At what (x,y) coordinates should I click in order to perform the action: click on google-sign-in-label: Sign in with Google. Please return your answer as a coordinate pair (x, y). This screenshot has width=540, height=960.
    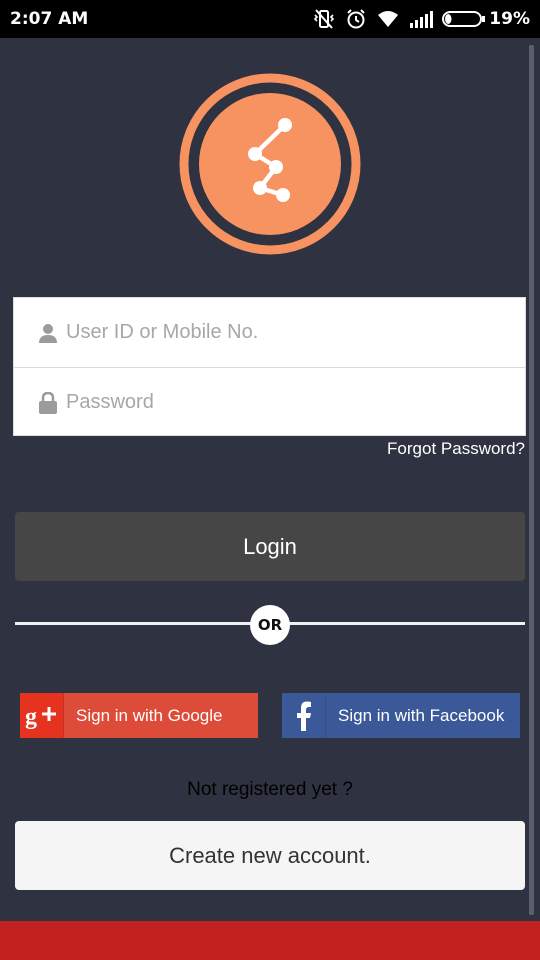
    Looking at the image, I should click on (149, 715).